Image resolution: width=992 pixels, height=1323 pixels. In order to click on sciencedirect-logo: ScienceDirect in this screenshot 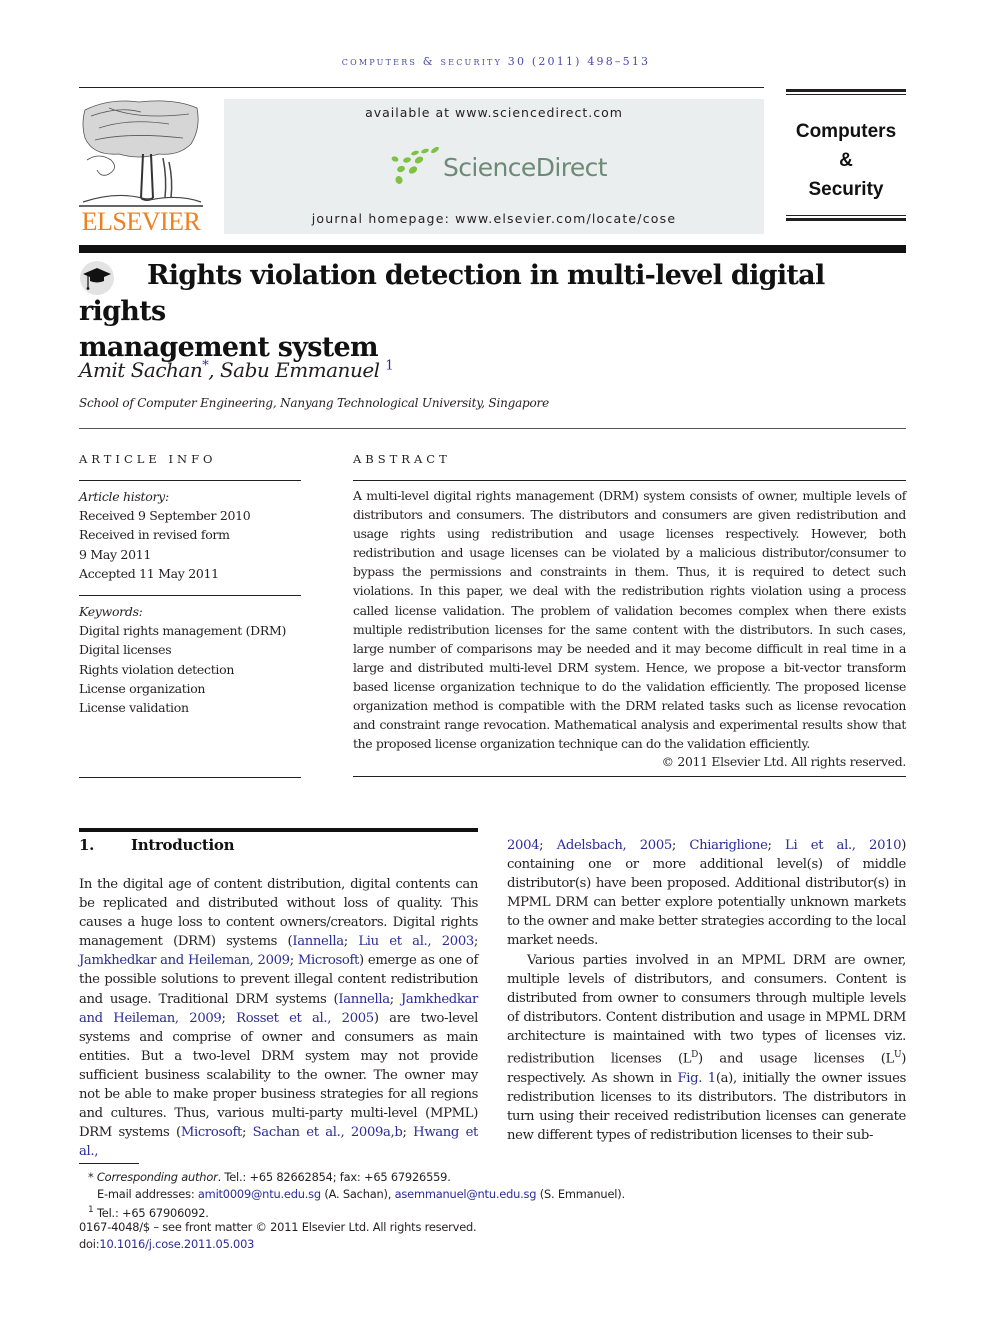, I will do `click(499, 167)`.